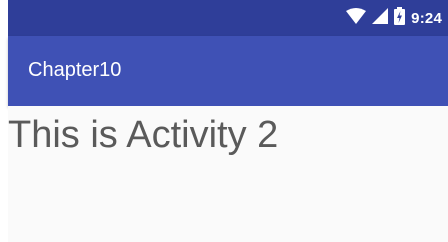 This screenshot has height=242, width=448. I want to click on status-icons: 9:24, so click(394, 18).